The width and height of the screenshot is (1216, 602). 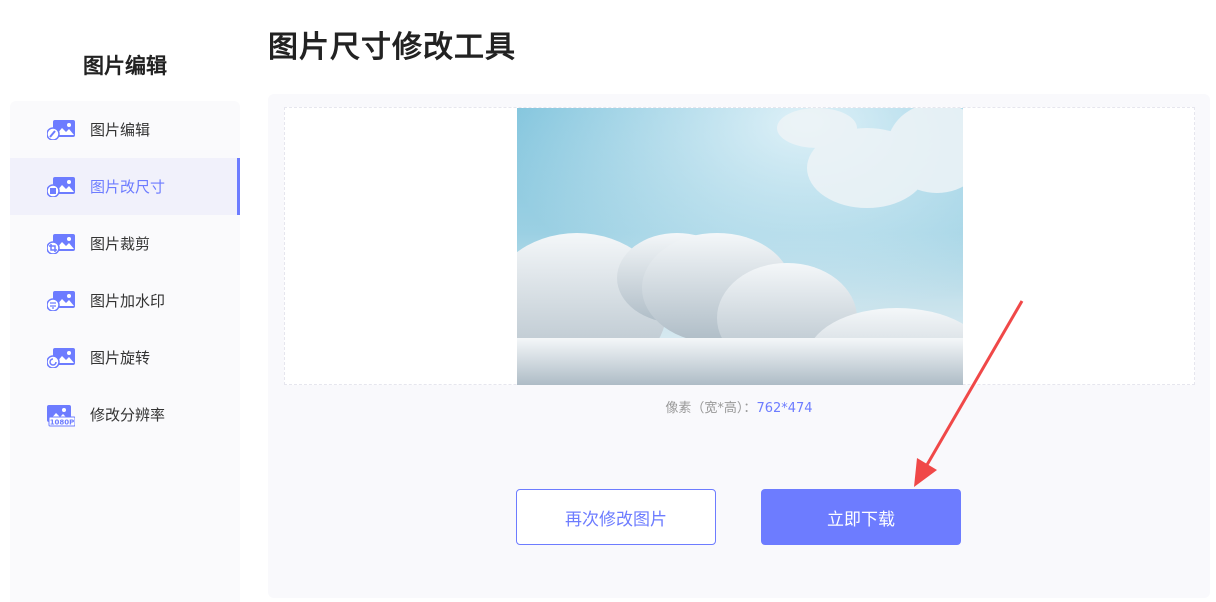 I want to click on sidebar-item-label: 图片加水印, so click(x=128, y=301).